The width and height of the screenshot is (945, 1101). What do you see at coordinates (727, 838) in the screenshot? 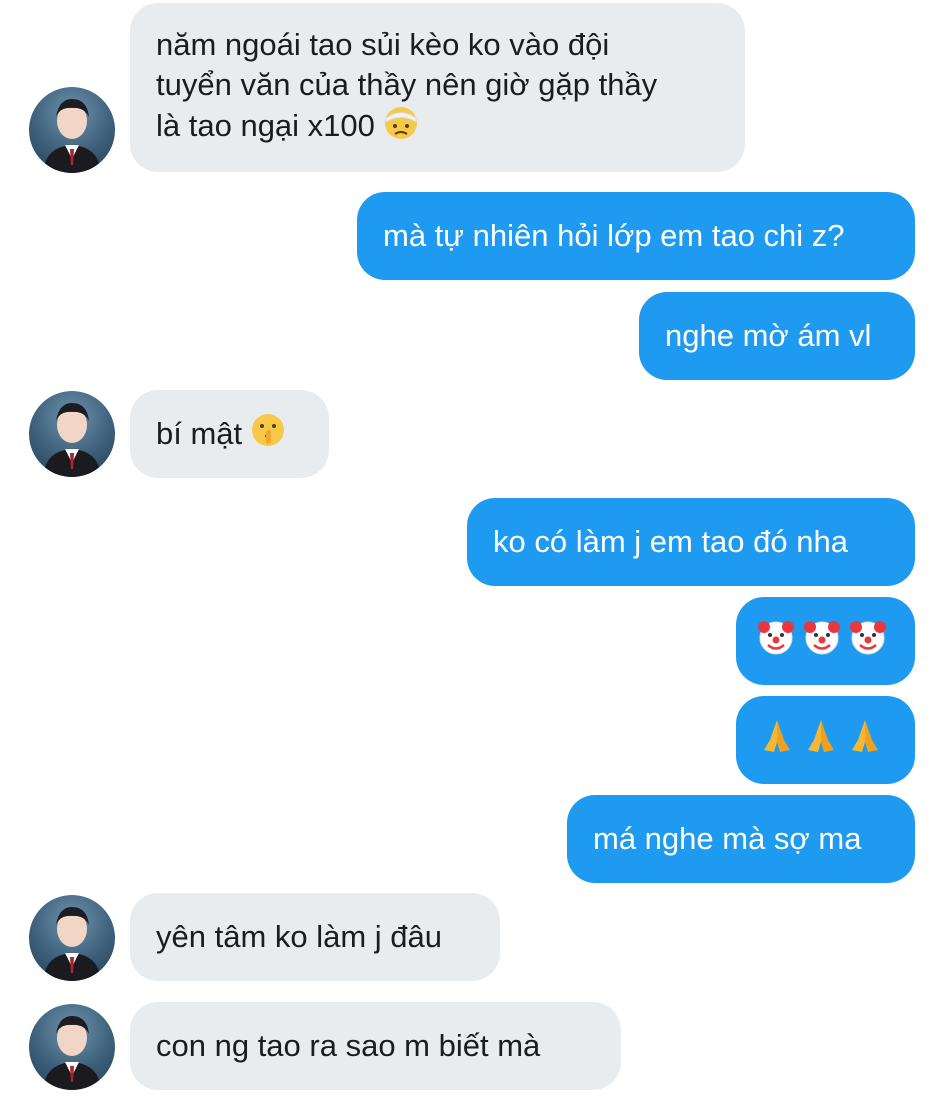
I see `message-text: má nghe mà sợ ma` at bounding box center [727, 838].